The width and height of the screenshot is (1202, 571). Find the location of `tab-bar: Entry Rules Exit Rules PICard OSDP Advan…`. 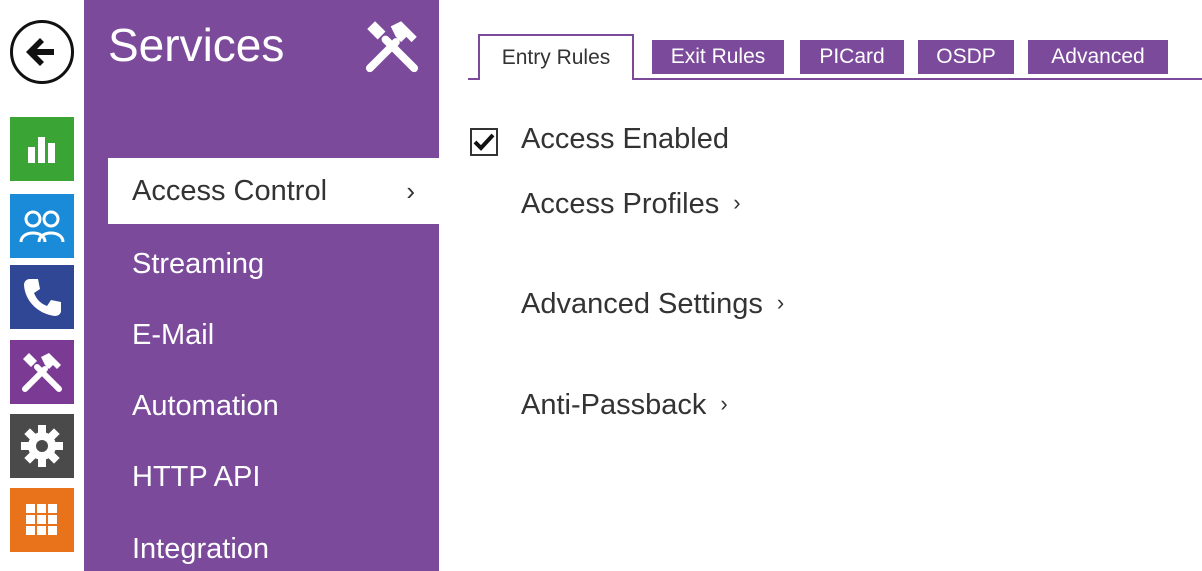

tab-bar: Entry Rules Exit Rules PICard OSDP Advan… is located at coordinates (835, 57).